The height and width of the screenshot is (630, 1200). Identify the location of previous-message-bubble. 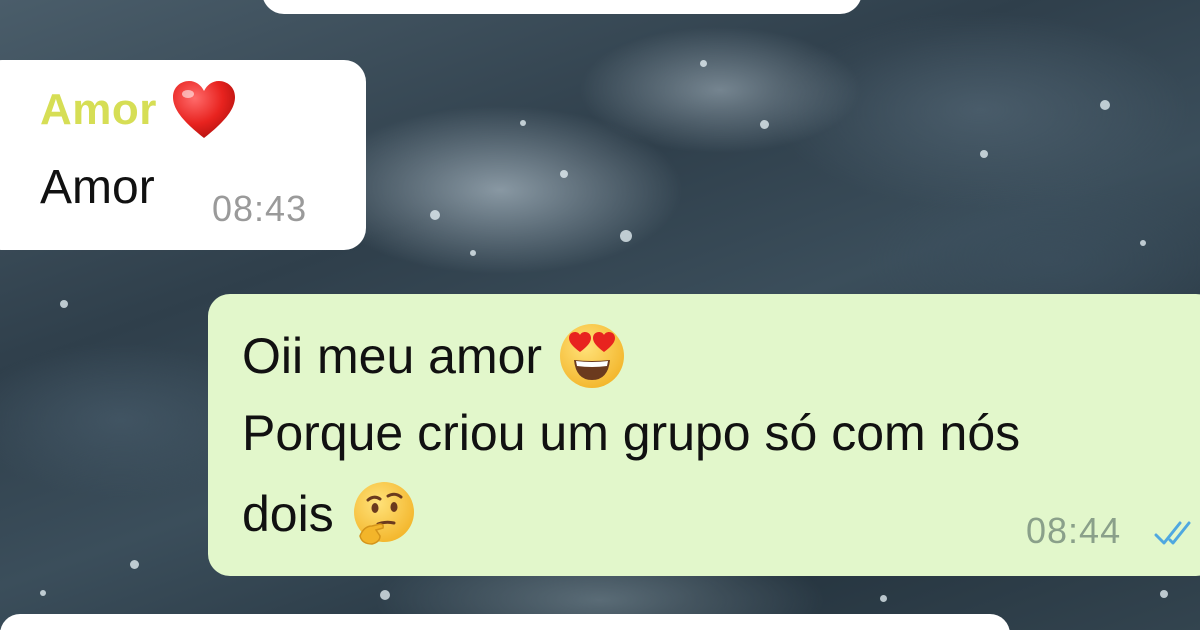
(562, 7).